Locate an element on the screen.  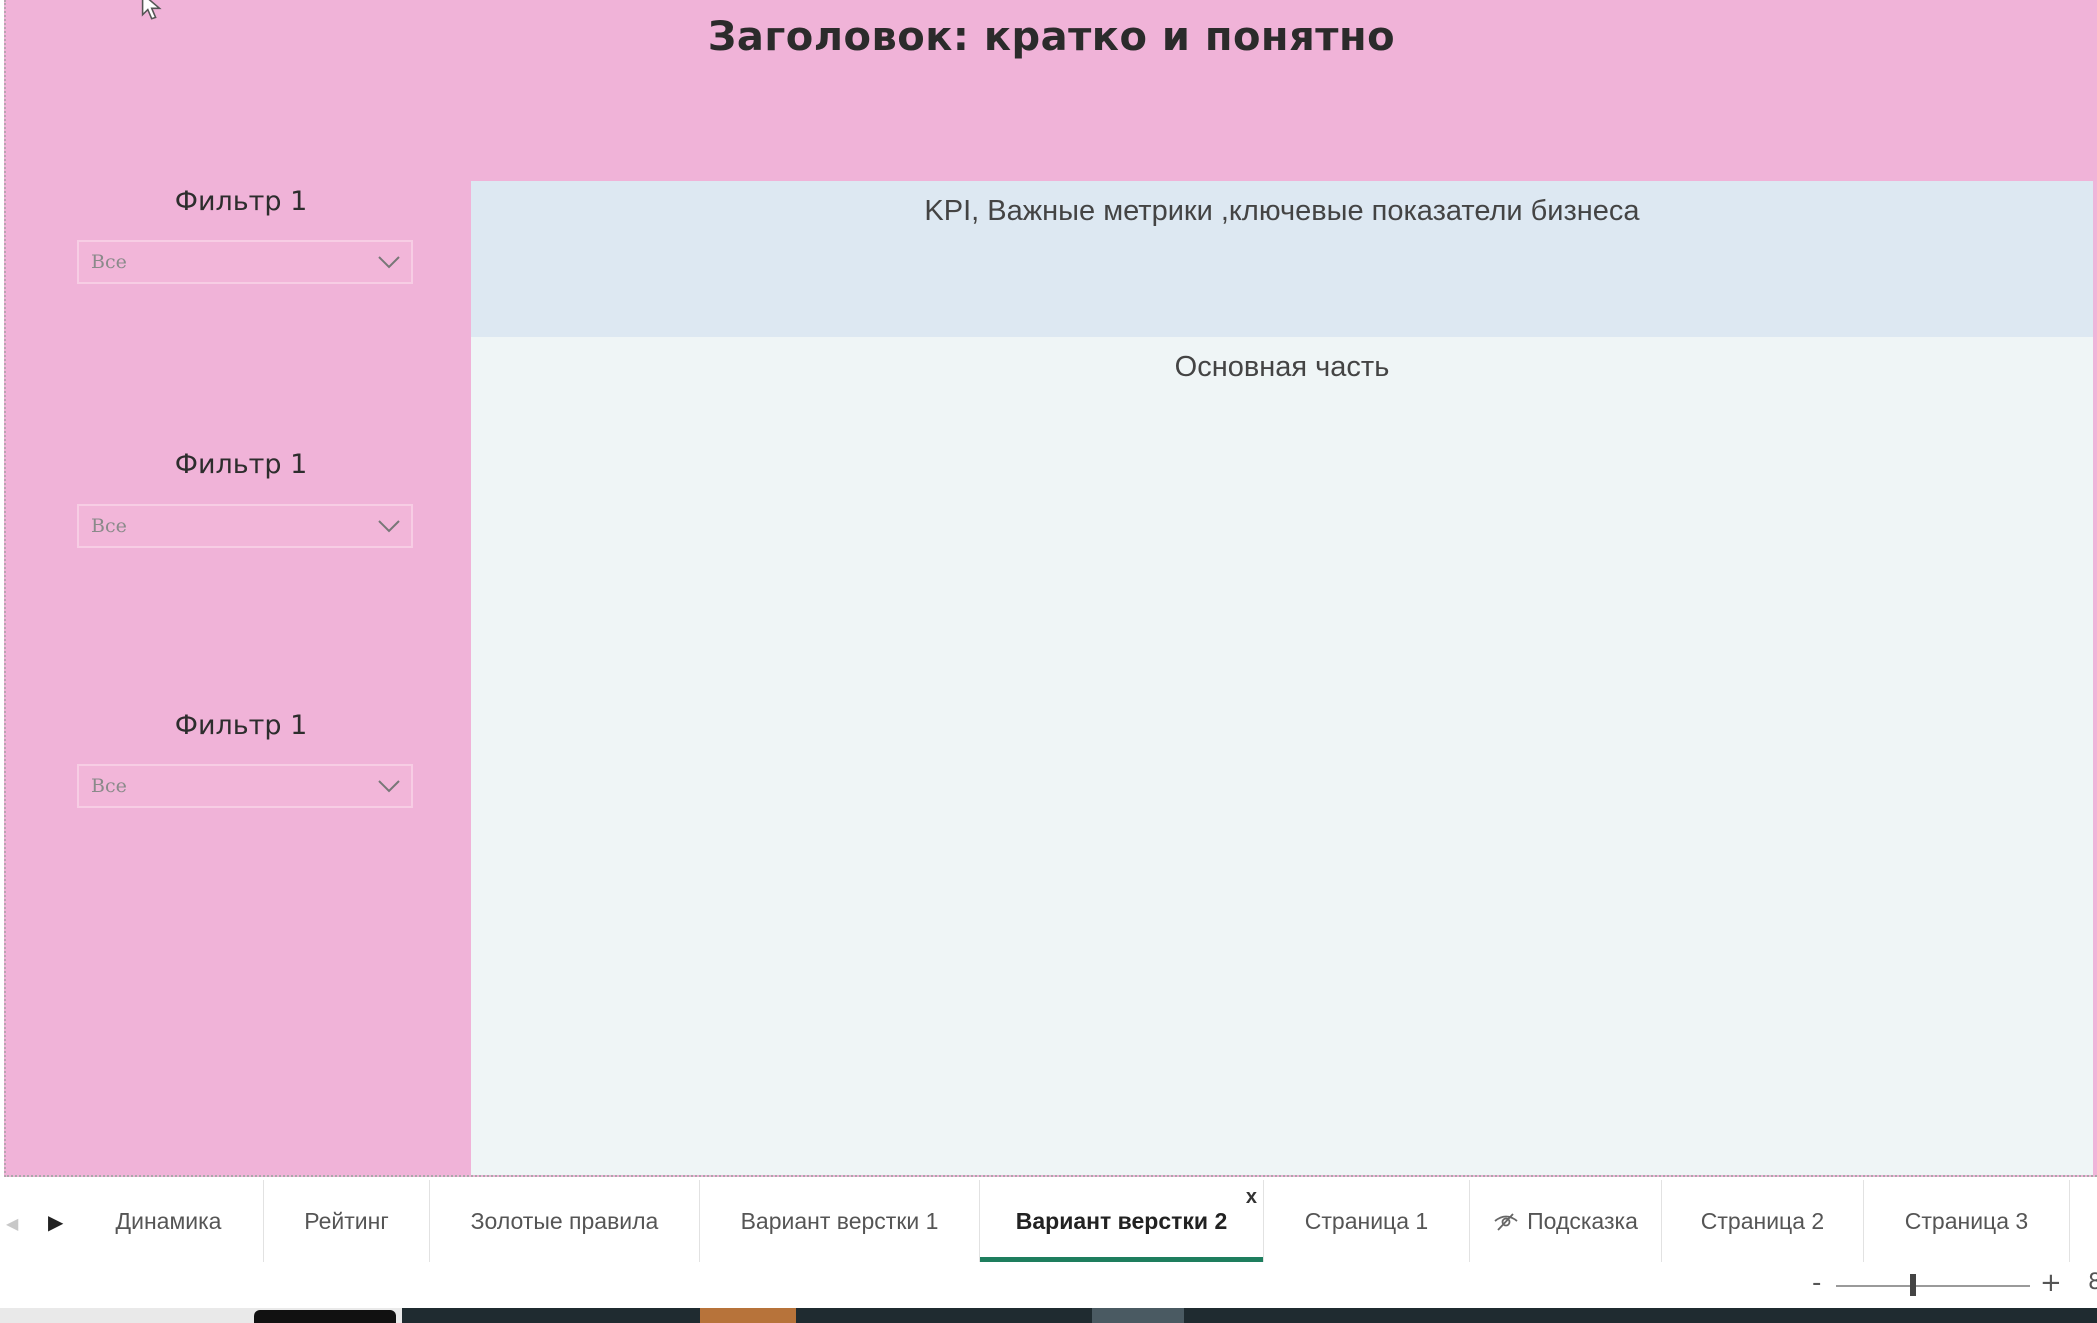
filter-1-dropdown: Все is located at coordinates (245, 262).